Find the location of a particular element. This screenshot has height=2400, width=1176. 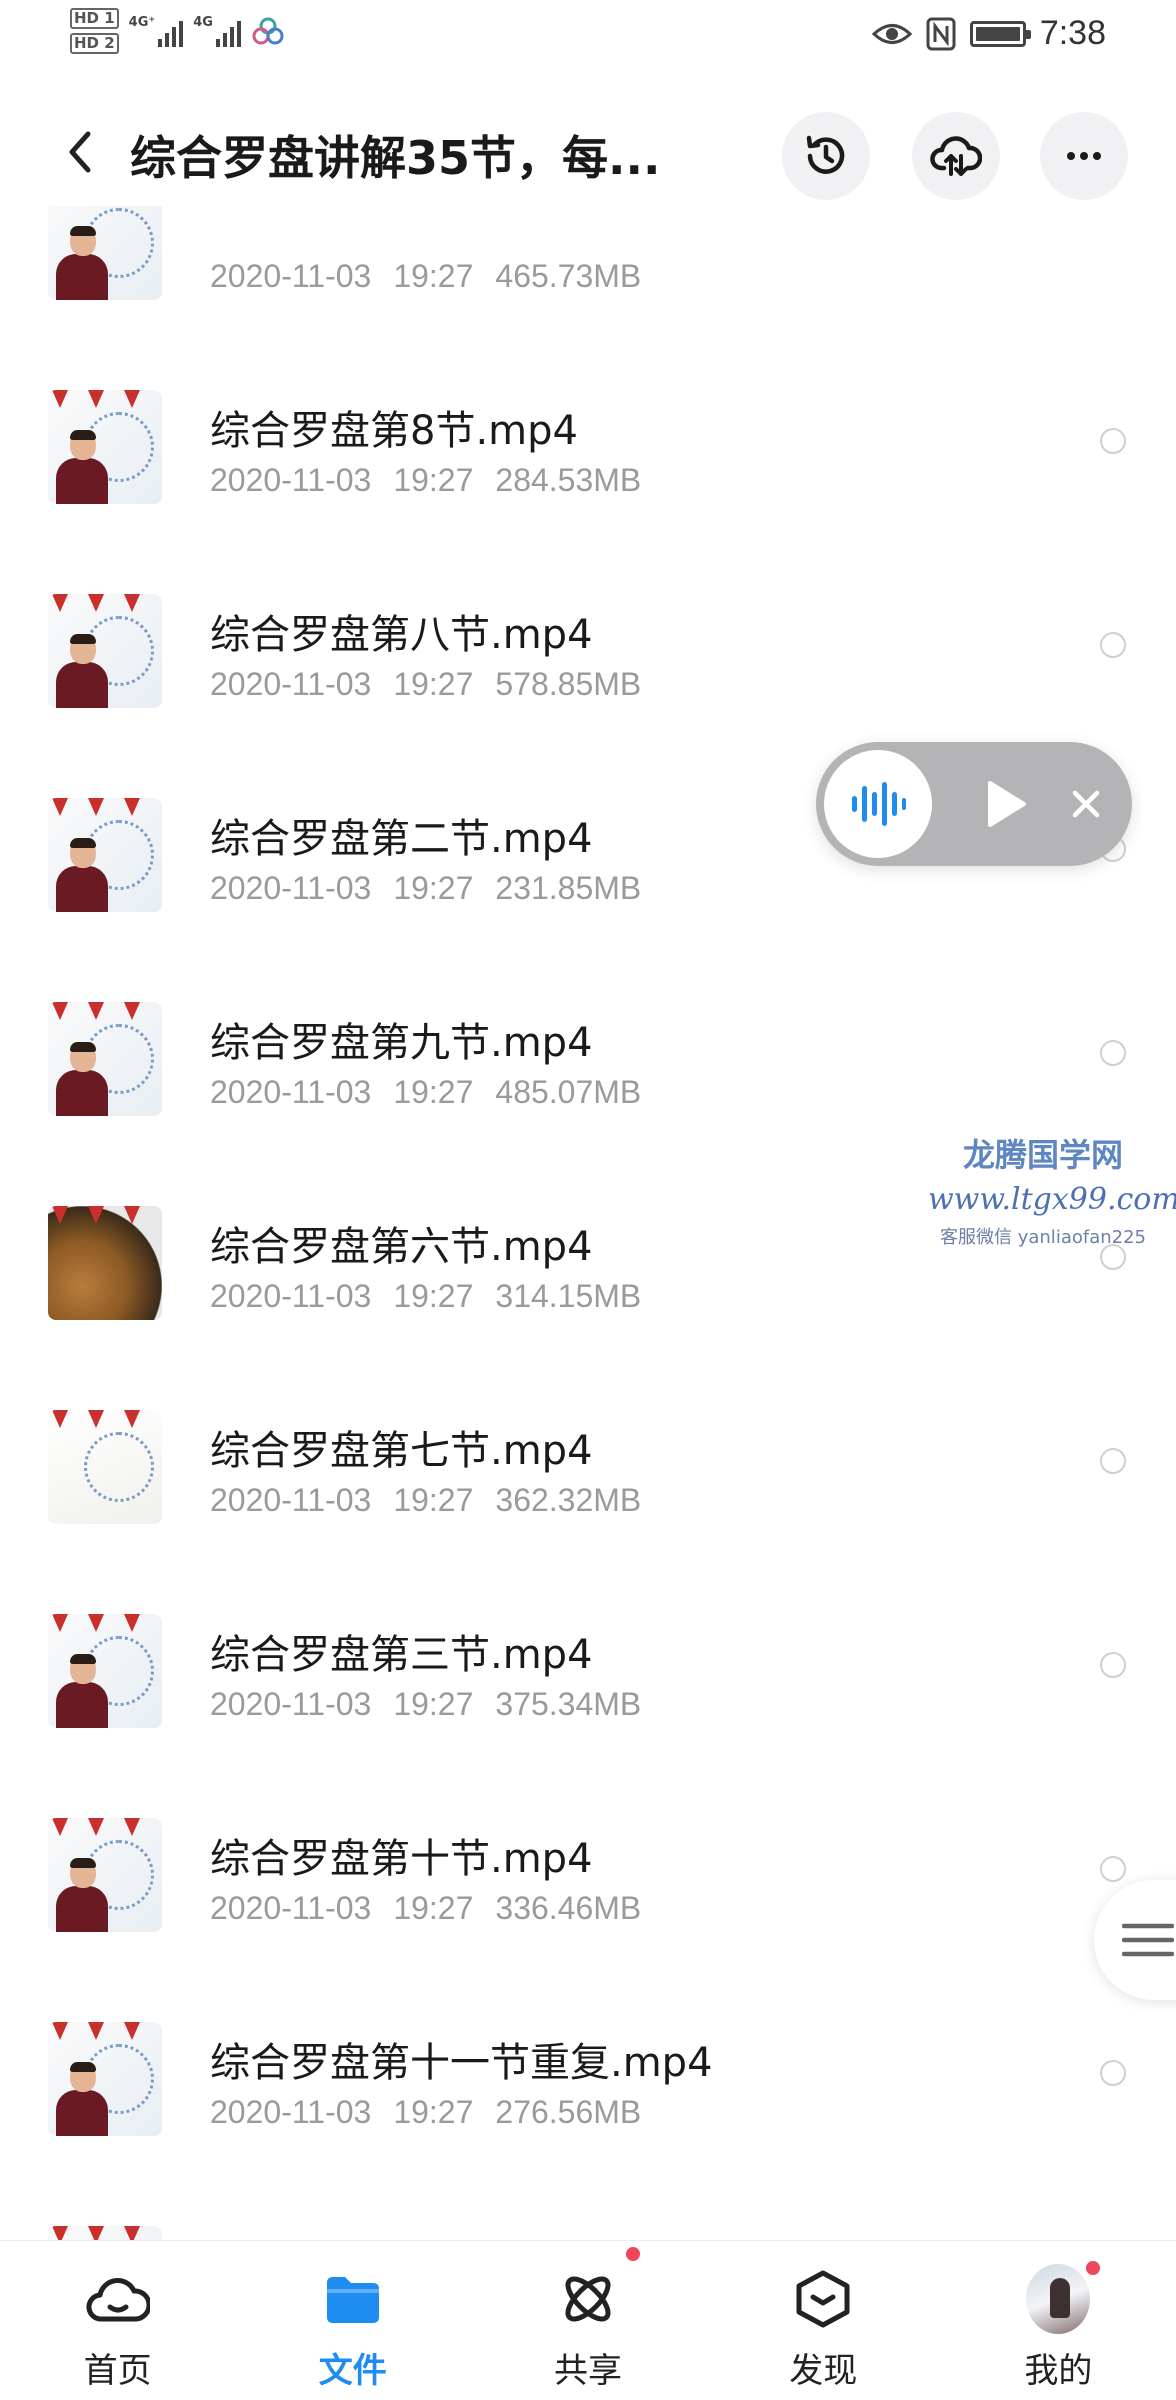

file-row: 综合罗盘第十一节重复.mp4 2020-11-03 19:27 276.56MB is located at coordinates (588, 2072).